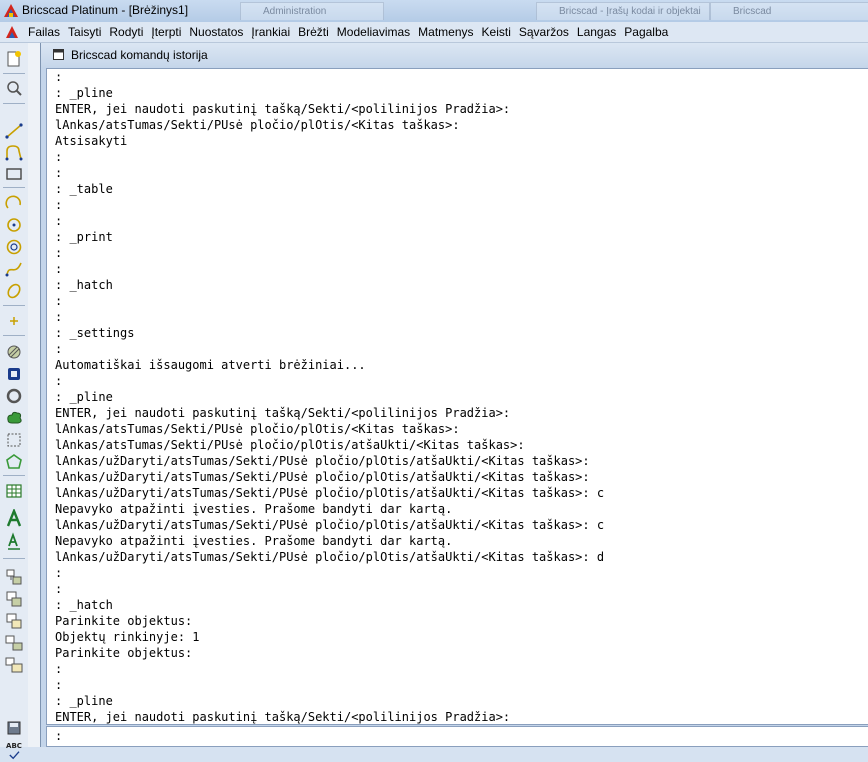  Describe the element at coordinates (14, 269) in the screenshot. I see `spline-icon` at that location.